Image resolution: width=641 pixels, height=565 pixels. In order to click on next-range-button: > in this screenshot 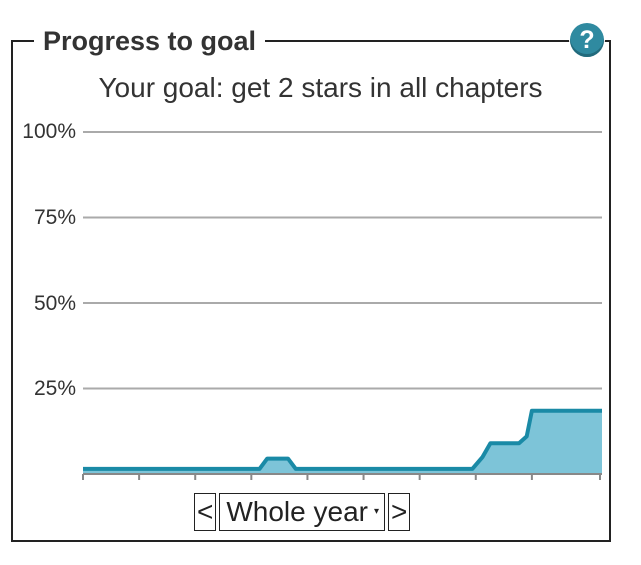, I will do `click(399, 512)`.